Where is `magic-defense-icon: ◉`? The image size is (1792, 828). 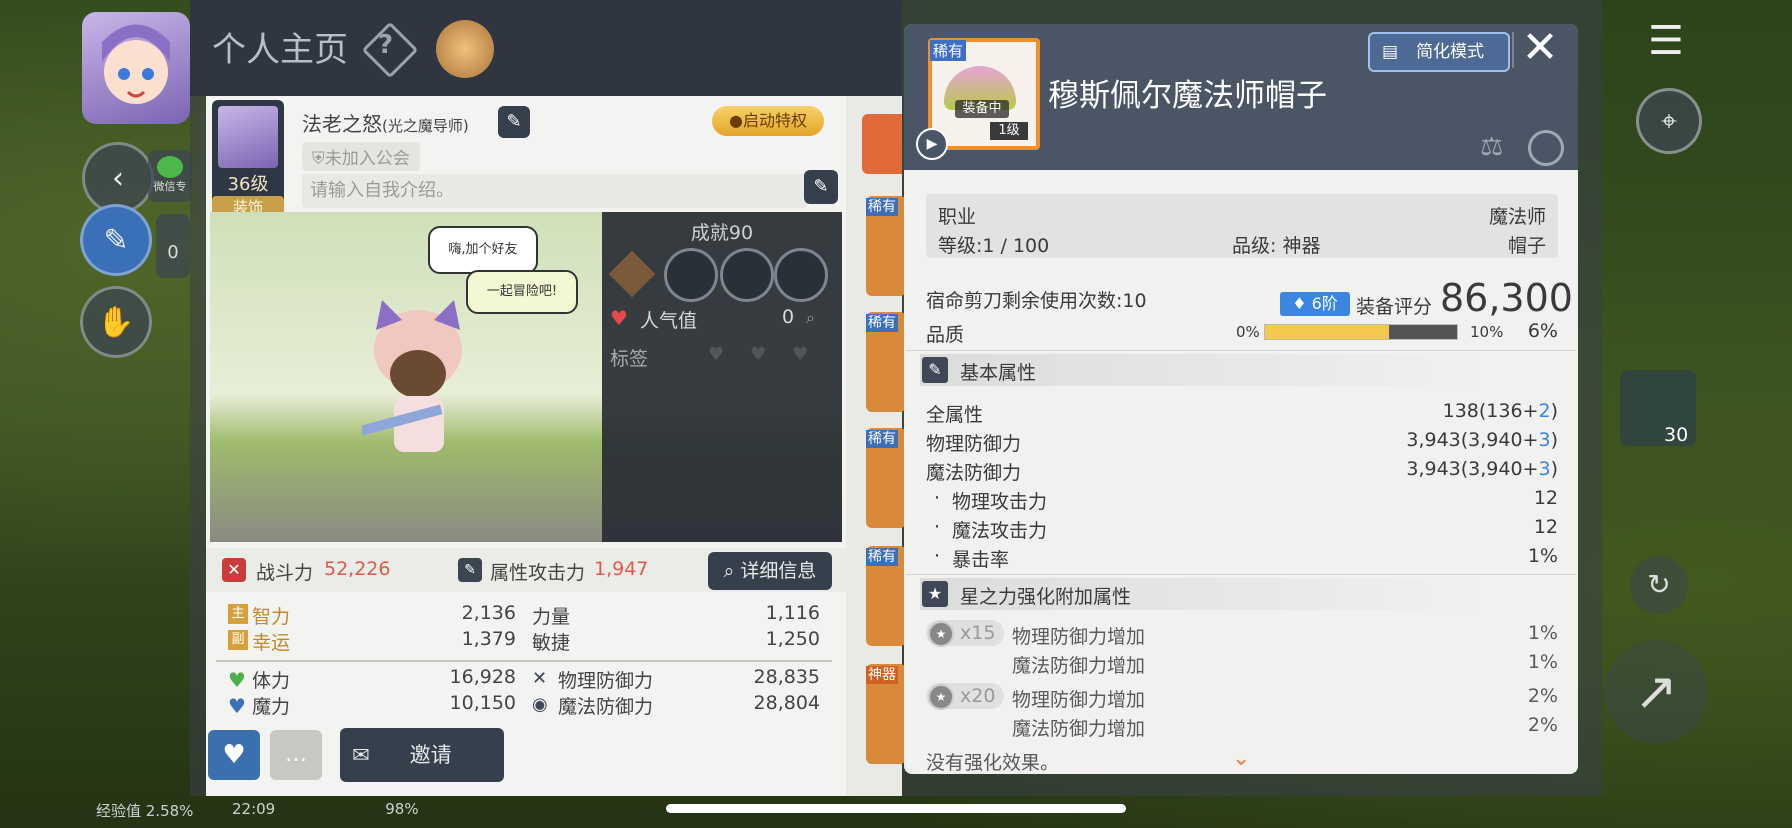
magic-defense-icon: ◉ is located at coordinates (540, 704).